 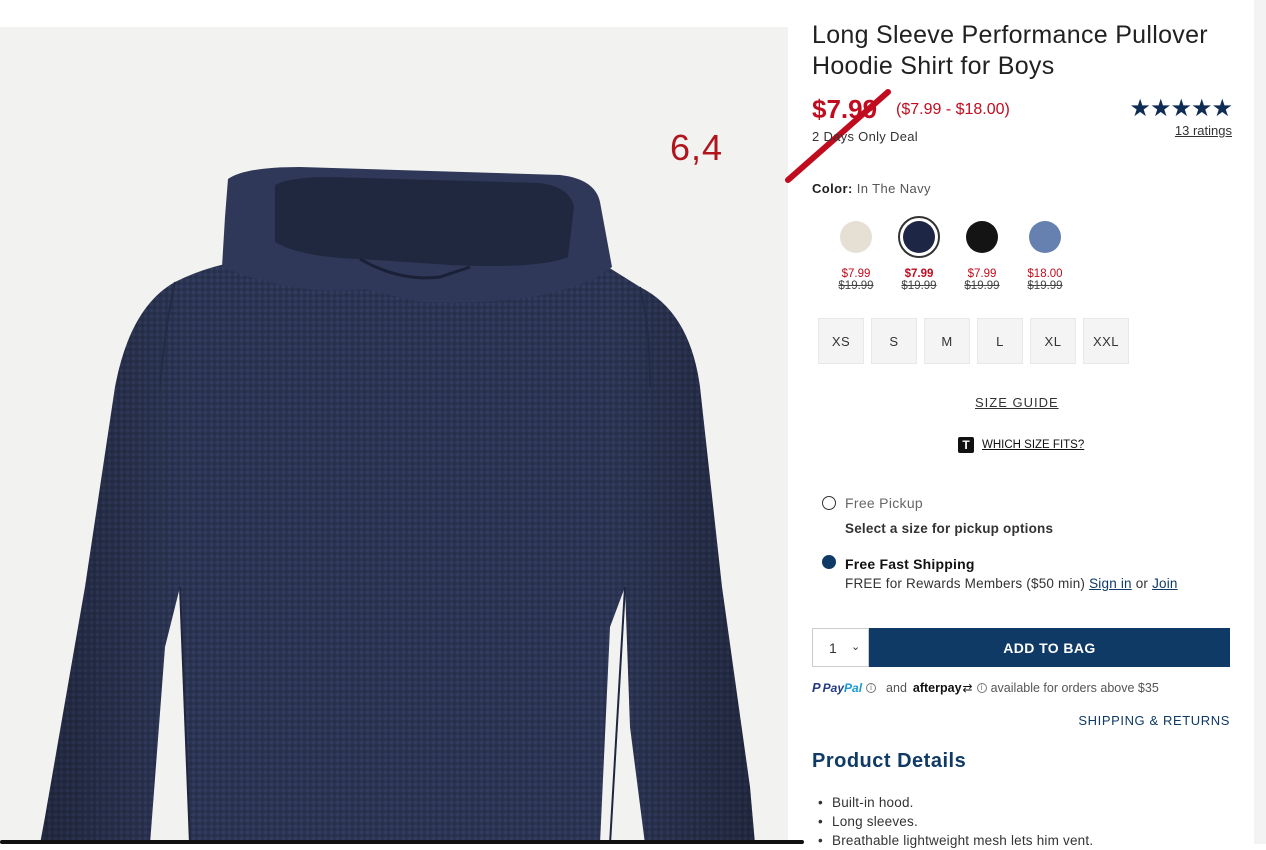 What do you see at coordinates (884, 503) in the screenshot?
I see `free-pickup-label: Free Pickup` at bounding box center [884, 503].